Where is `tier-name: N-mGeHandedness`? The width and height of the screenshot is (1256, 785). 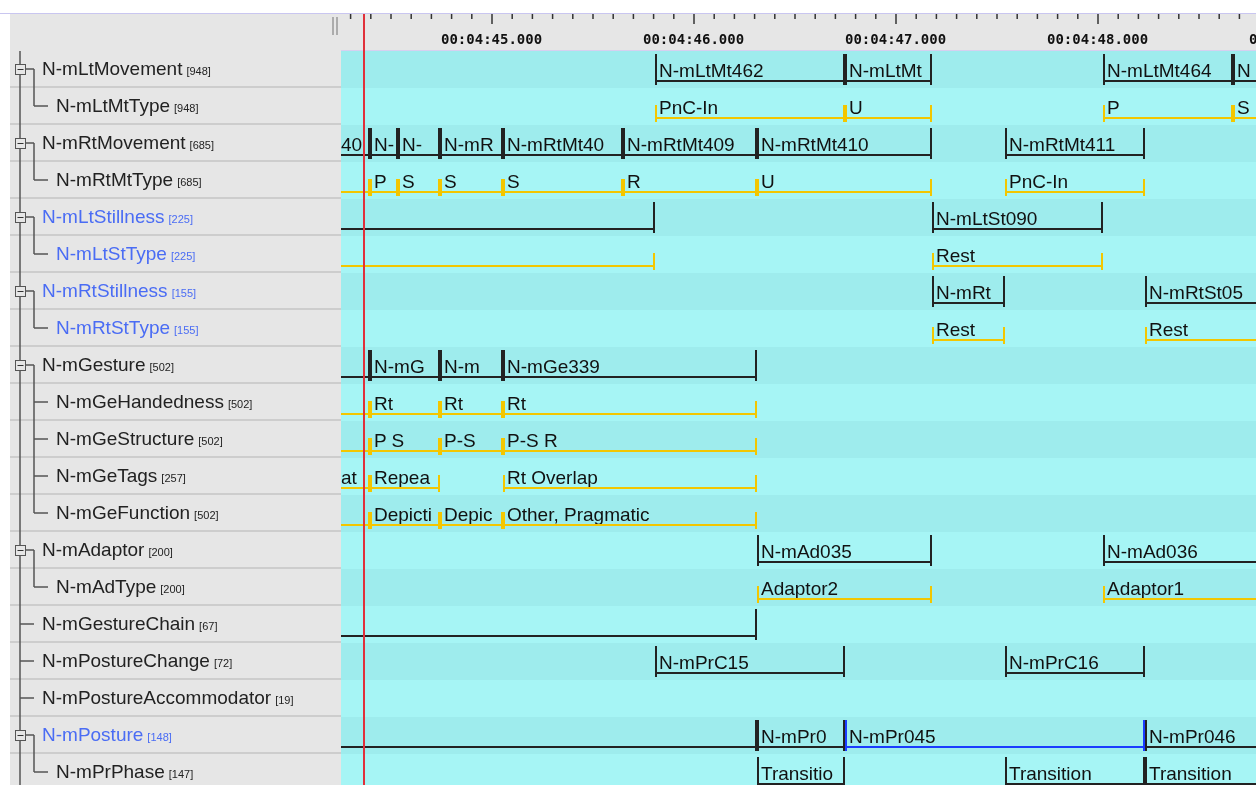
tier-name: N-mGeHandedness is located at coordinates (140, 402).